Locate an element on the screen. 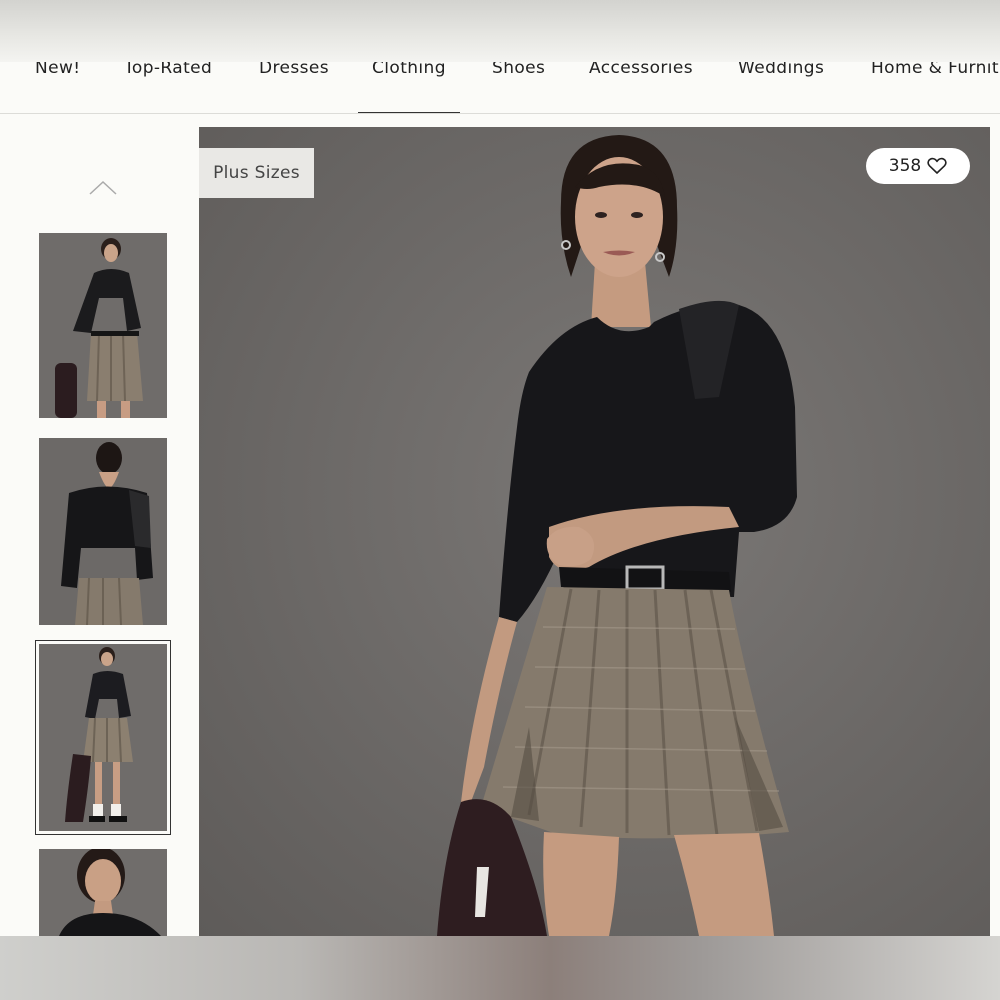  nav-item-dresses: Dresses is located at coordinates (294, 87).